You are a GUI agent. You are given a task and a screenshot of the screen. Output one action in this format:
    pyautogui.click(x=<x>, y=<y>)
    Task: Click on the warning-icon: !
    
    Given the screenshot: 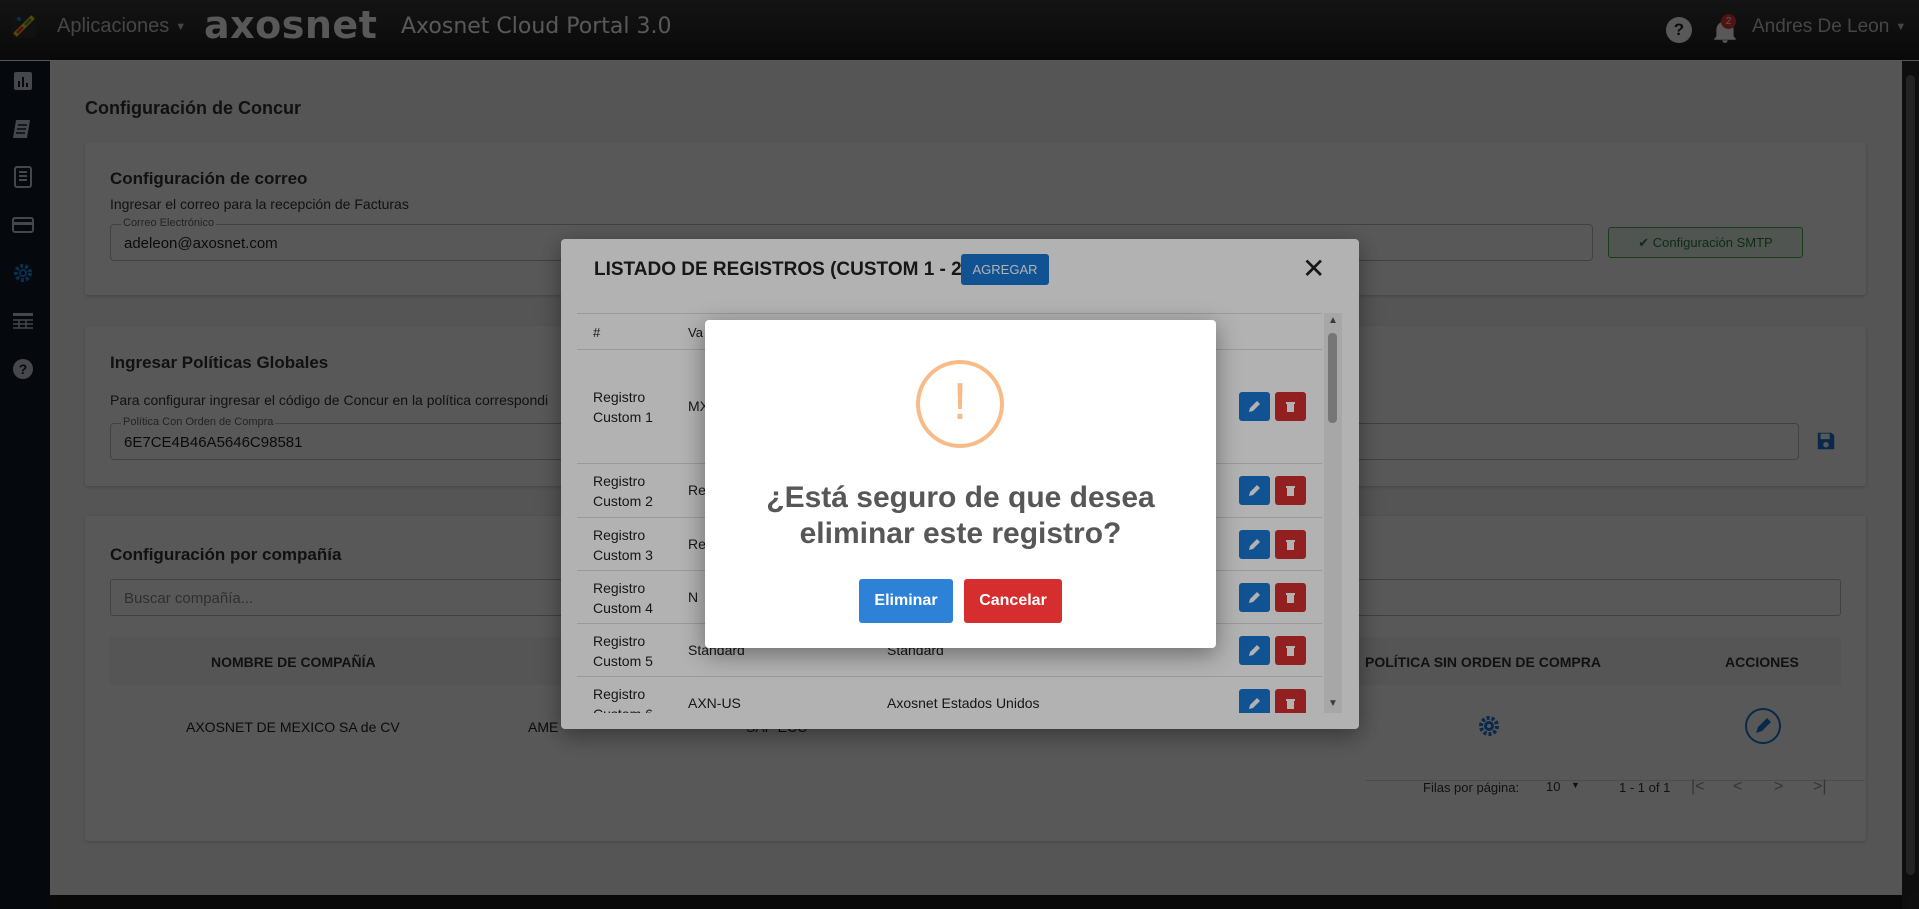 What is the action you would take?
    pyautogui.click(x=960, y=404)
    